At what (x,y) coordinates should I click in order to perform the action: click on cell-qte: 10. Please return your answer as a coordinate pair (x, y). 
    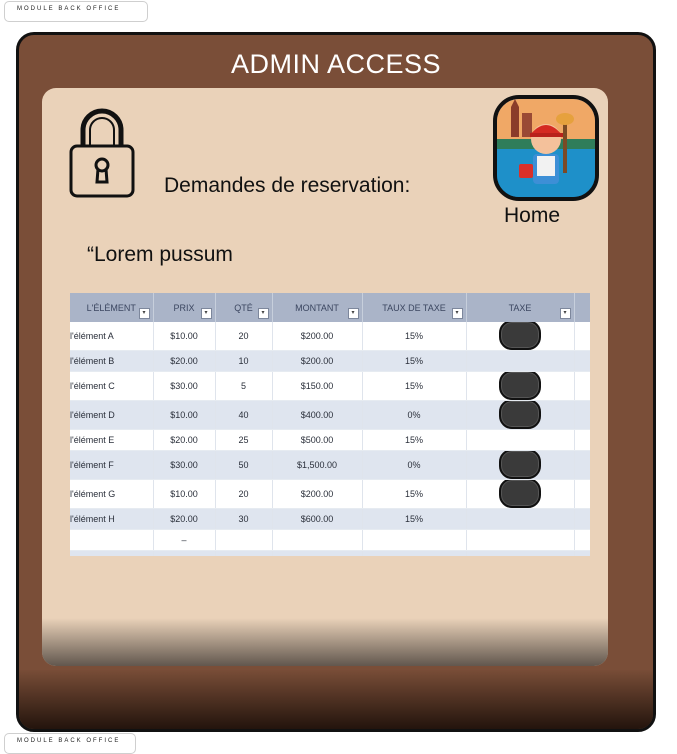
    Looking at the image, I should click on (244, 361).